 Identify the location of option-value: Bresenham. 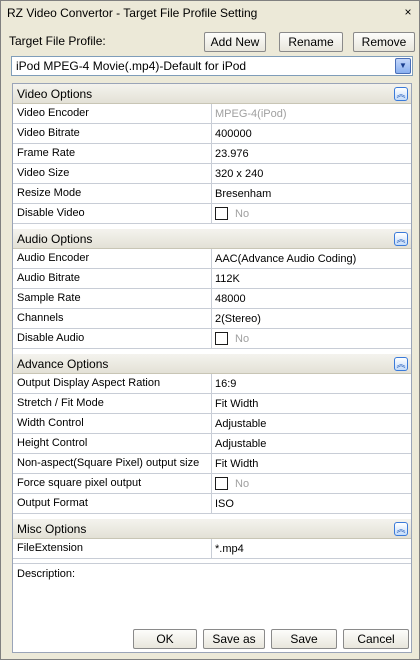
(243, 194).